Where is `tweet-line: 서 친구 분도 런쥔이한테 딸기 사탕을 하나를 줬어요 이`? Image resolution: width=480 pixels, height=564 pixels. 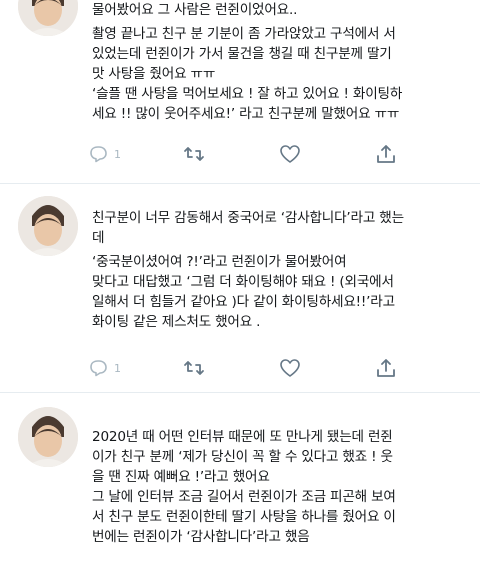
tweet-line: 서 친구 분도 런쥔이한테 딸기 사탕을 하나를 줬어요 이 is located at coordinates (244, 517).